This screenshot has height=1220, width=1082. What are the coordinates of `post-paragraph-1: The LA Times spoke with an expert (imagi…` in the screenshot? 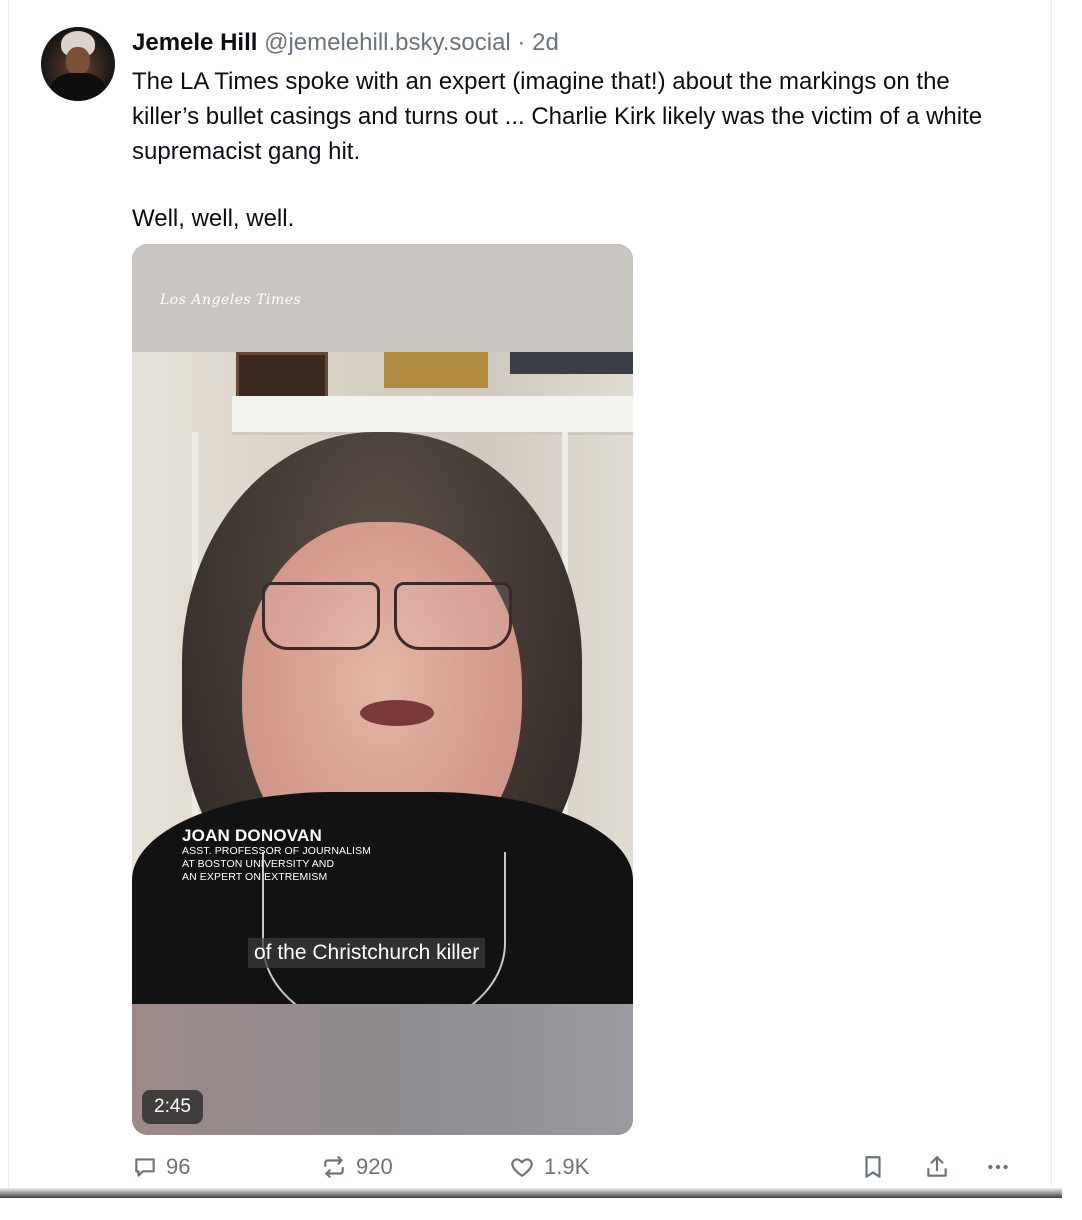 It's located at (557, 116).